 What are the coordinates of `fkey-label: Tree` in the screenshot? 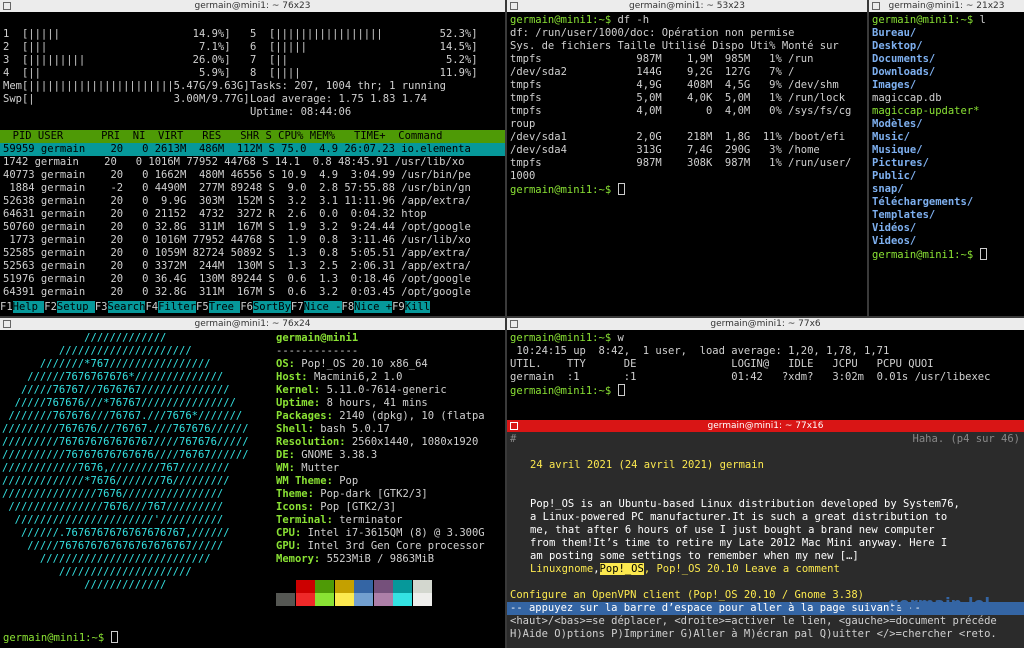 It's located at (224, 307).